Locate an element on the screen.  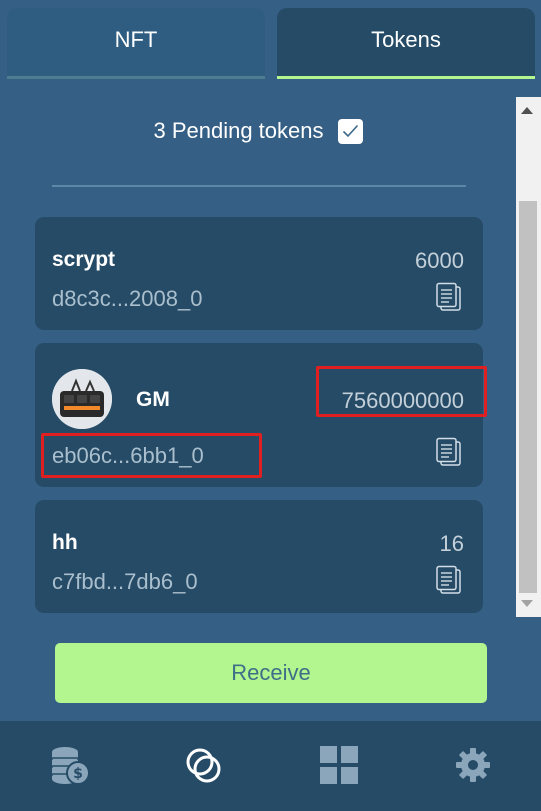
token-id: d8c3c...2008_0 is located at coordinates (127, 298).